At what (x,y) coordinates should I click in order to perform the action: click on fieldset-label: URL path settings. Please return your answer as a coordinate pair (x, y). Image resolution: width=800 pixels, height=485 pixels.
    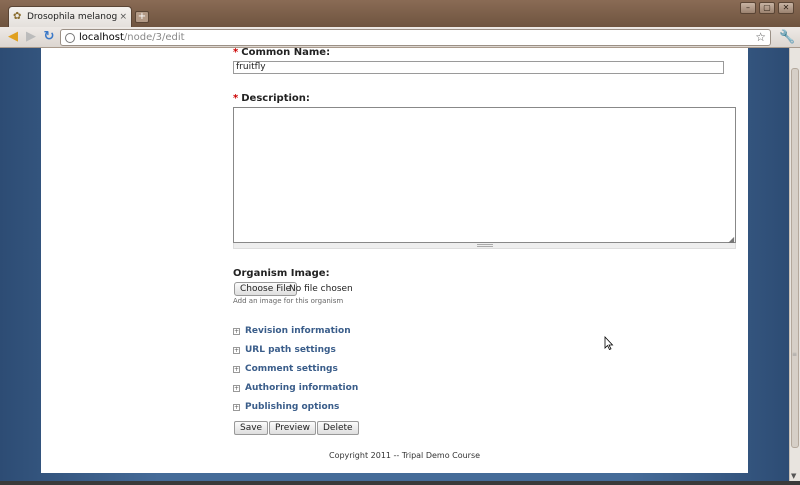
    Looking at the image, I should click on (290, 350).